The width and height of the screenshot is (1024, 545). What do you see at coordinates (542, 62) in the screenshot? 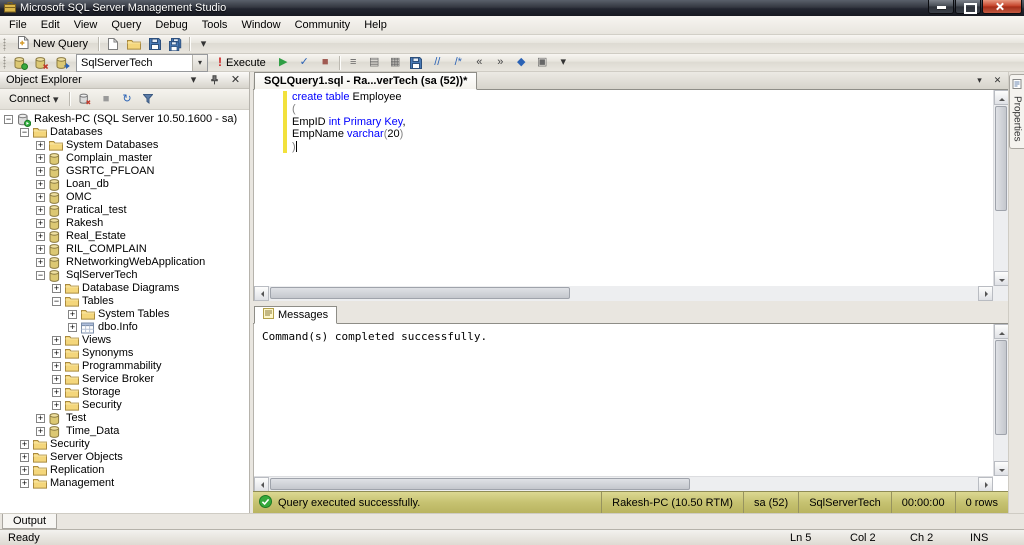
I see `snippets-icon: ▣` at bounding box center [542, 62].